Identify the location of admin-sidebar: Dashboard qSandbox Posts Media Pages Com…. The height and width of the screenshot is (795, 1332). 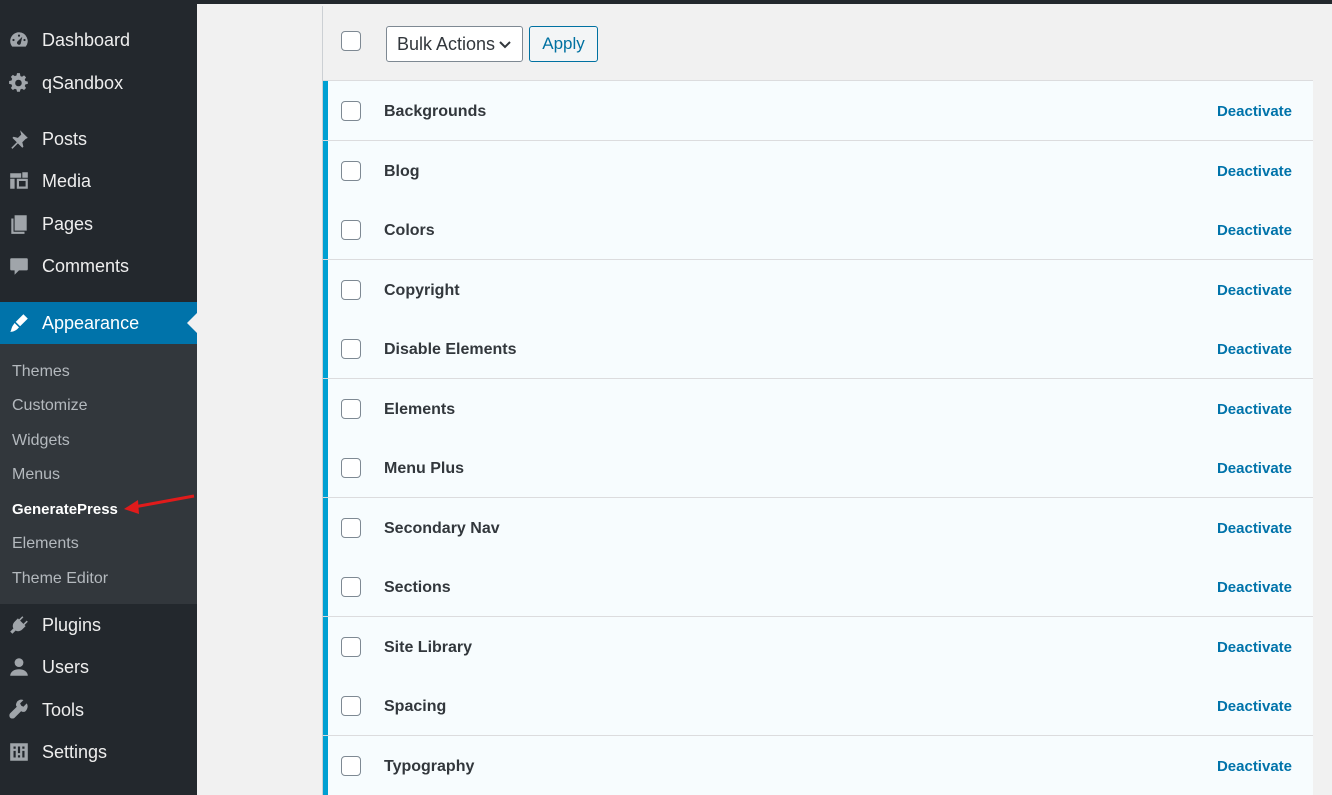
(98, 397).